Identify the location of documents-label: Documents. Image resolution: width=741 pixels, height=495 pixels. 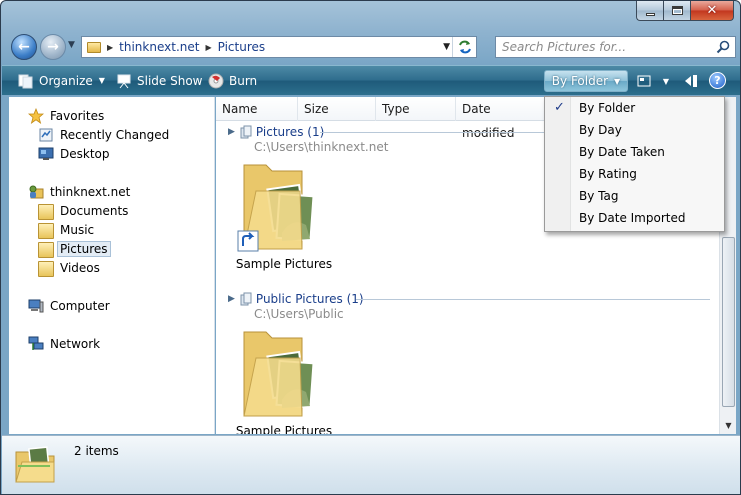
(94, 211).